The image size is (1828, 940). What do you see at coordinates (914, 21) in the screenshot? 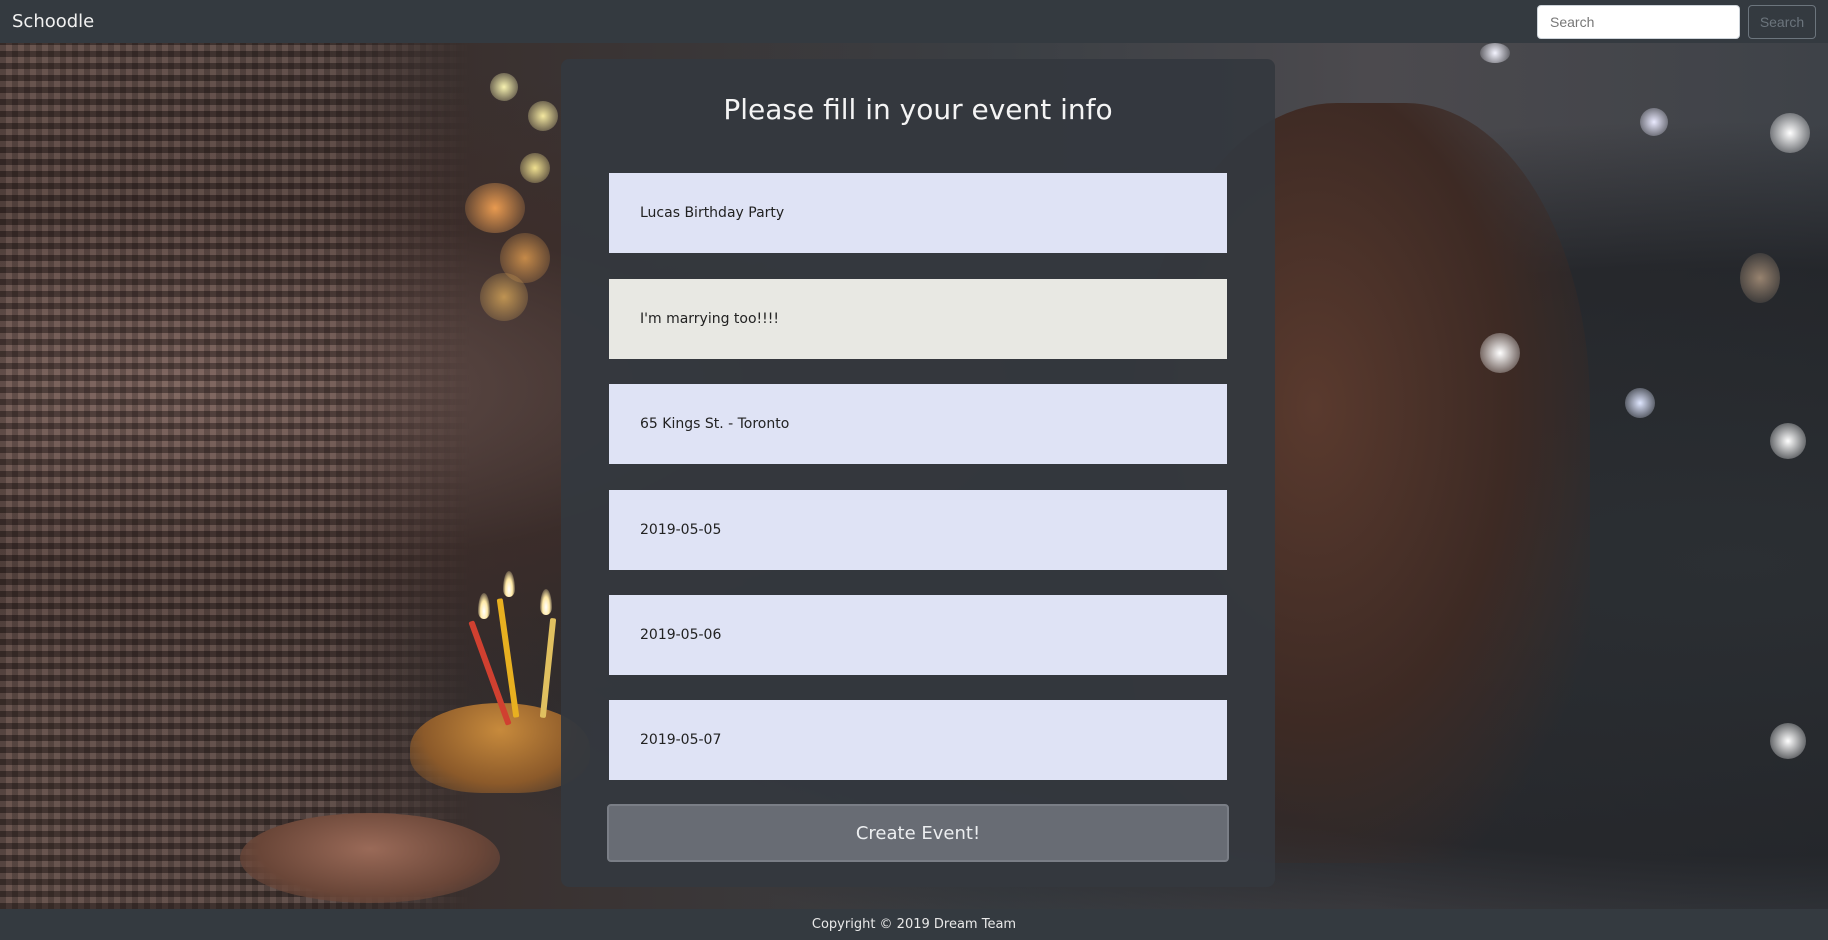
I see `navbar: Schoodle Search` at bounding box center [914, 21].